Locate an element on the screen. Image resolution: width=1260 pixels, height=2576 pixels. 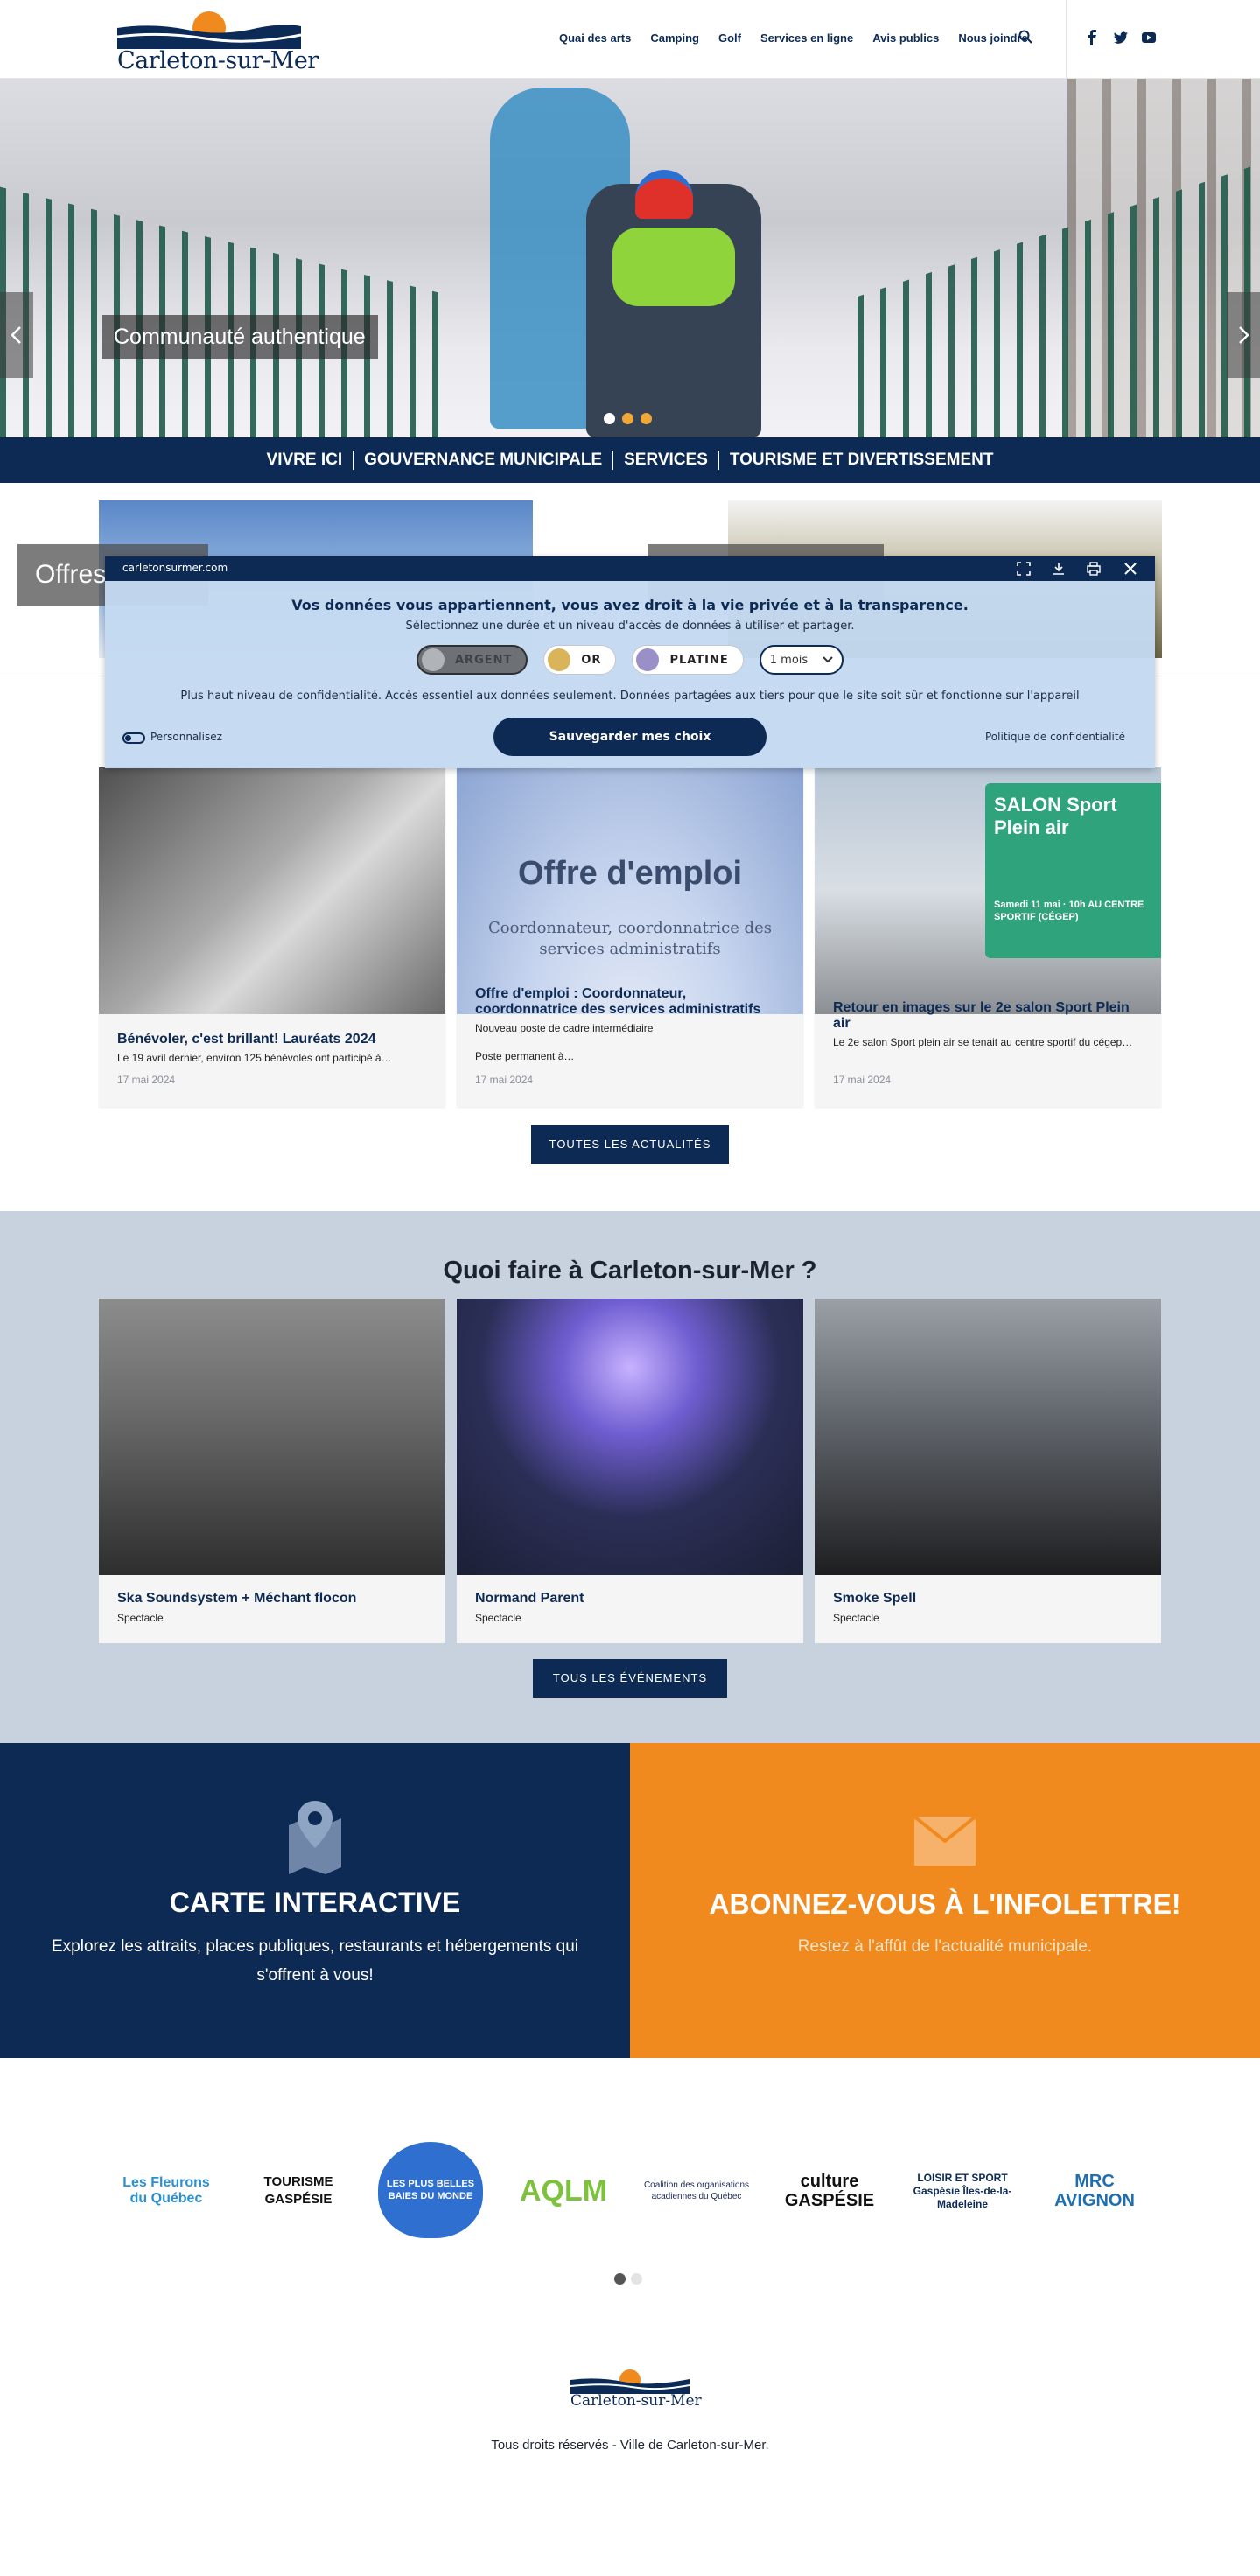
footer-logo: Carleton-sur-Mer is located at coordinates (636, 2390).